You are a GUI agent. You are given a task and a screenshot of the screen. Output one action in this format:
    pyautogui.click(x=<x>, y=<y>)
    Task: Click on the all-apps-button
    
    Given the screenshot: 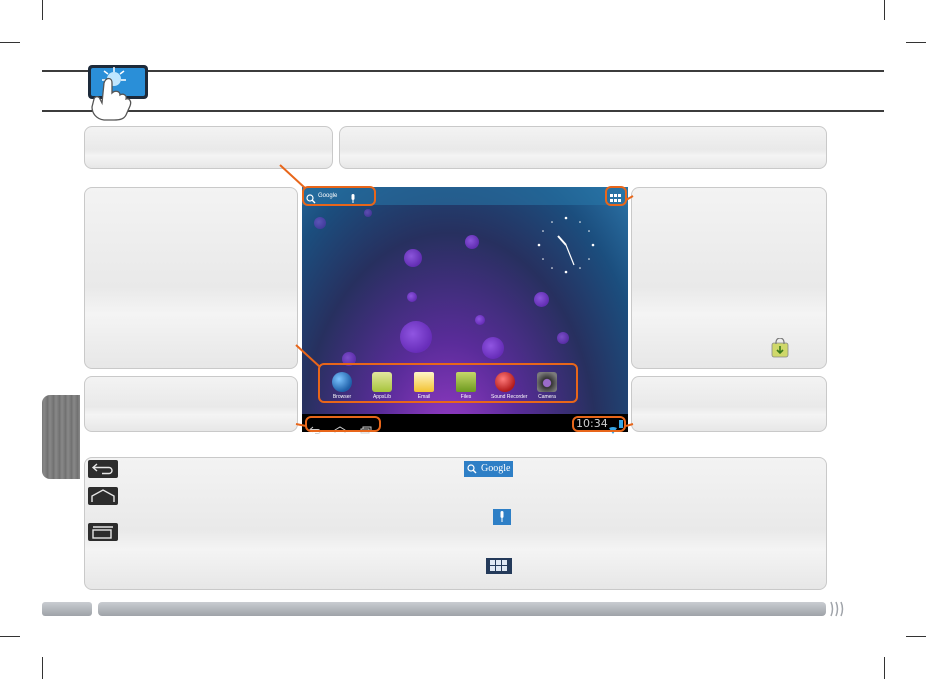 What is the action you would take?
    pyautogui.click(x=499, y=566)
    